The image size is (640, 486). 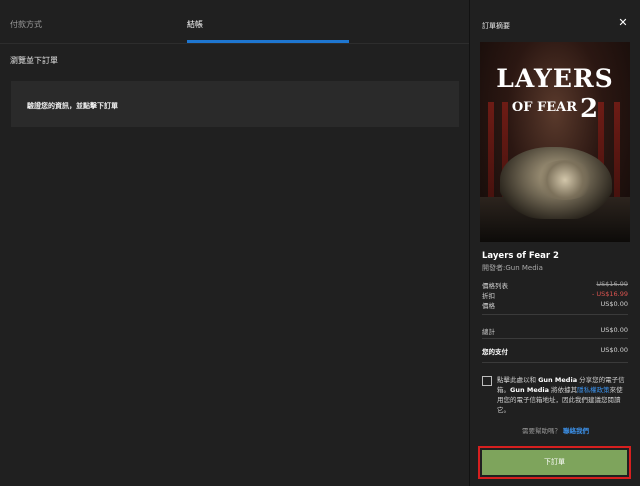 What do you see at coordinates (541, 431) in the screenshot?
I see `help-text: 需要幫助嗎？` at bounding box center [541, 431].